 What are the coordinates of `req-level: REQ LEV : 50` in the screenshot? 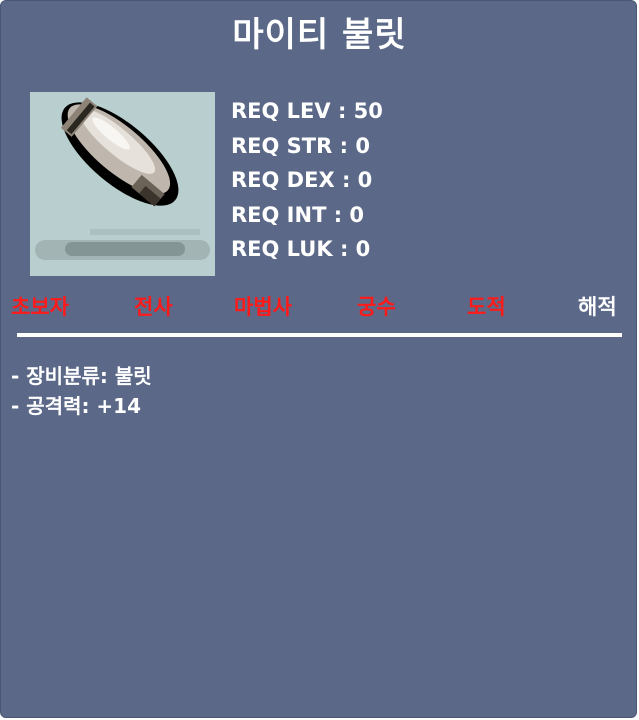 It's located at (307, 111).